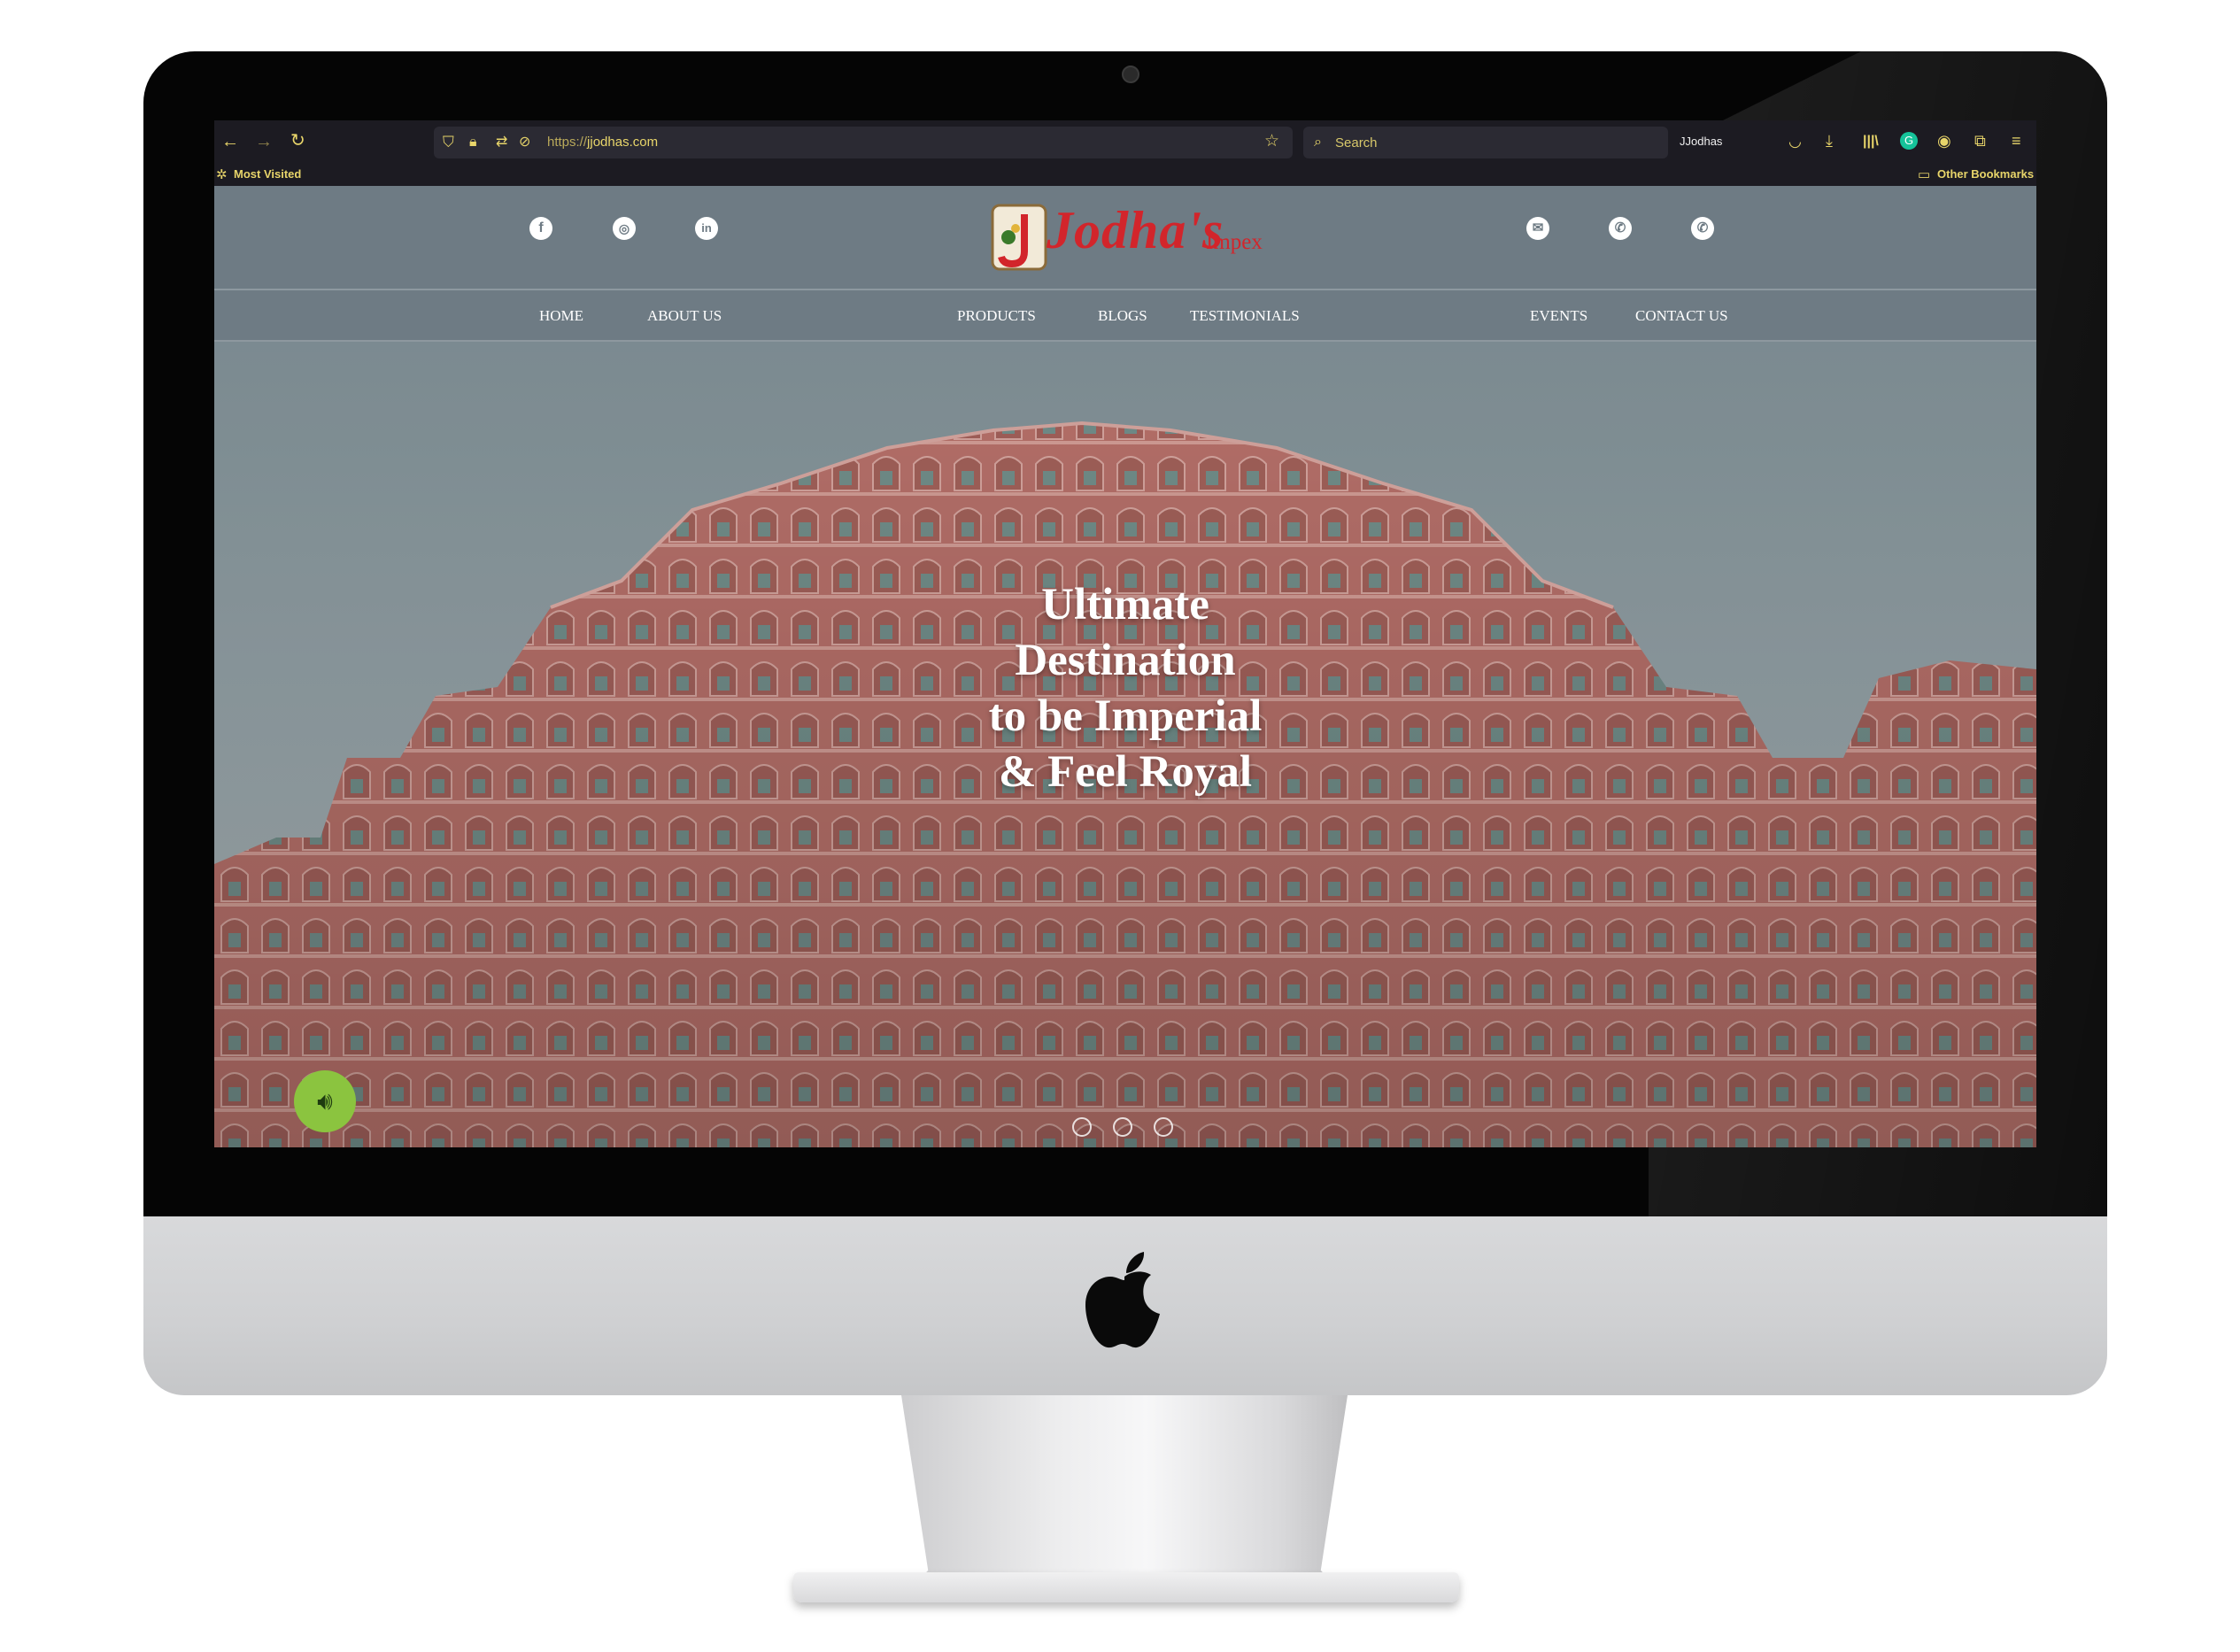 Image resolution: width=2240 pixels, height=1652 pixels. What do you see at coordinates (603, 142) in the screenshot?
I see `url-text: https://jjodhas.com` at bounding box center [603, 142].